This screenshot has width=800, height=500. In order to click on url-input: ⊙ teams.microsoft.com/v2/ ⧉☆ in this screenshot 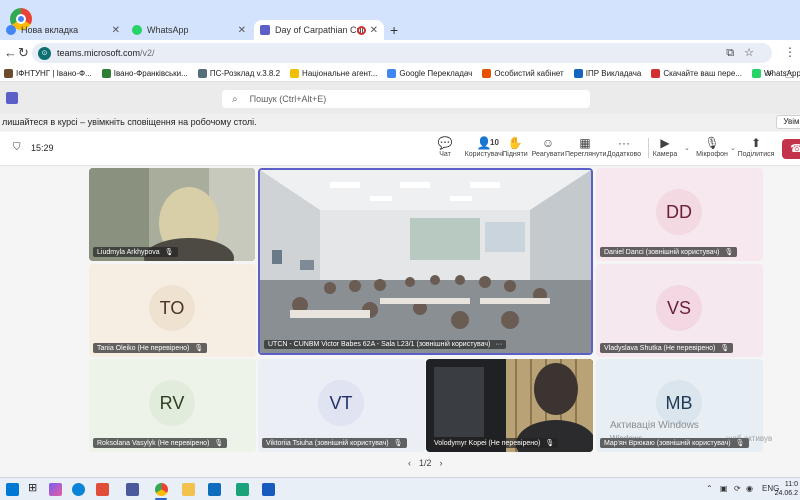, I will do `click(402, 53)`.